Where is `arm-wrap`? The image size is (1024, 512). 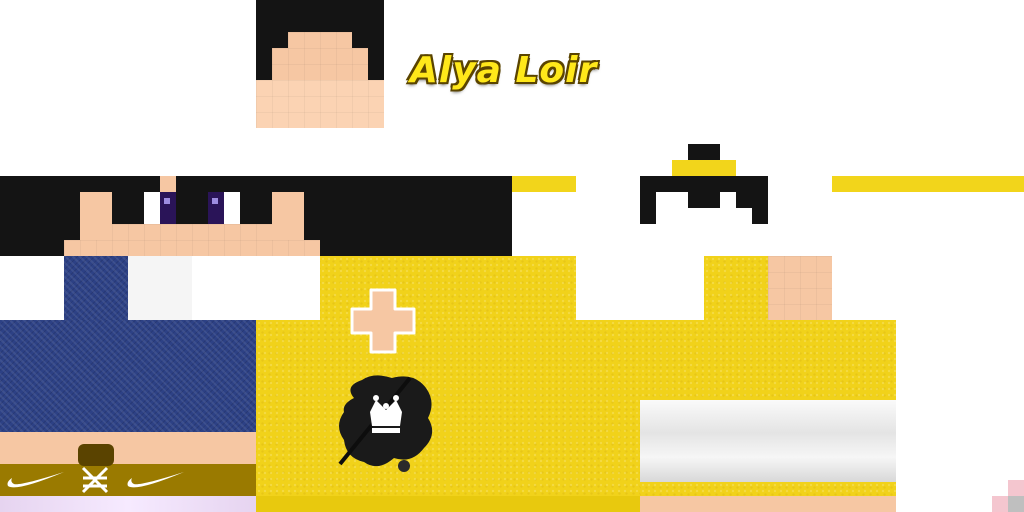
arm-wrap is located at coordinates (768, 441).